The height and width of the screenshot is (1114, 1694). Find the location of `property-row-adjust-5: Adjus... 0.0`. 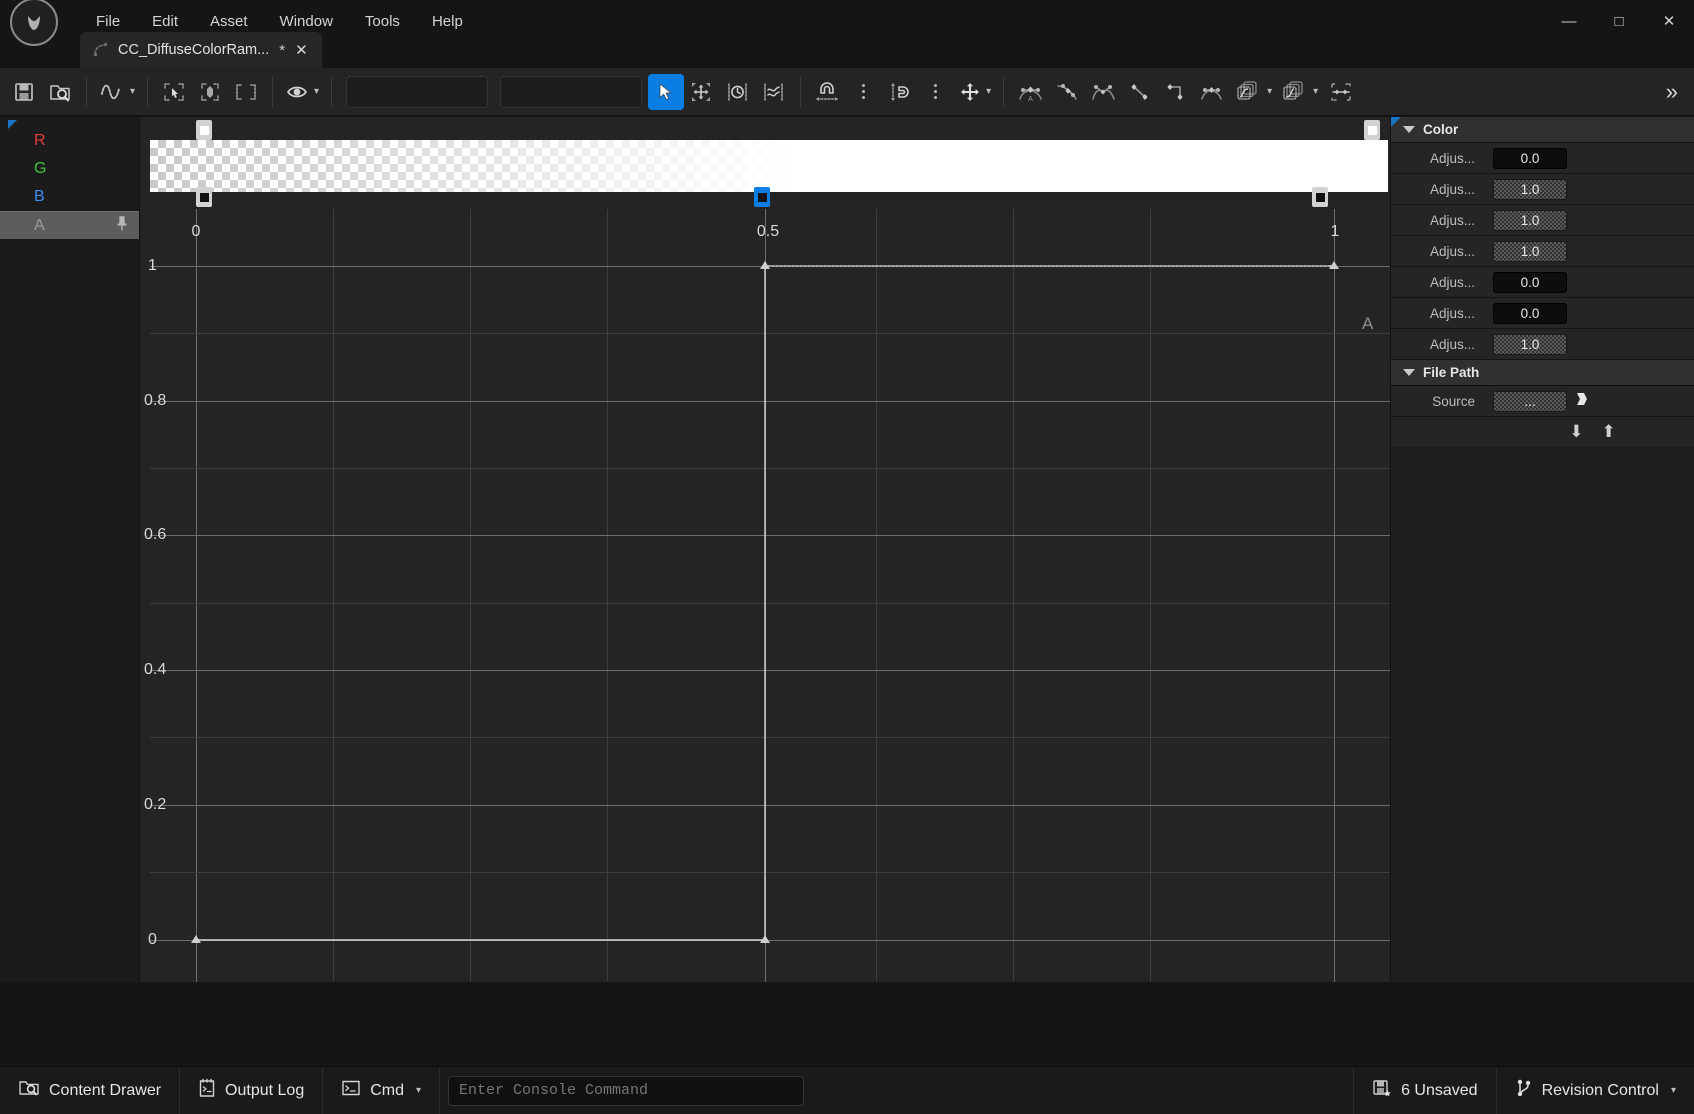

property-row-adjust-5: Adjus... 0.0 is located at coordinates (1542, 313).